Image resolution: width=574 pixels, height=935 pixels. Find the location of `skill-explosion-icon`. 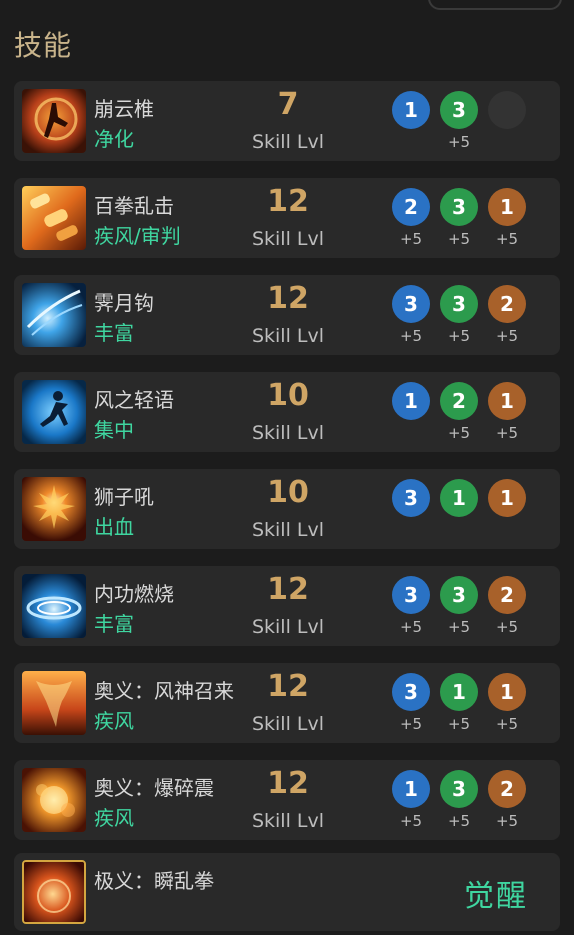

skill-explosion-icon is located at coordinates (54, 800).